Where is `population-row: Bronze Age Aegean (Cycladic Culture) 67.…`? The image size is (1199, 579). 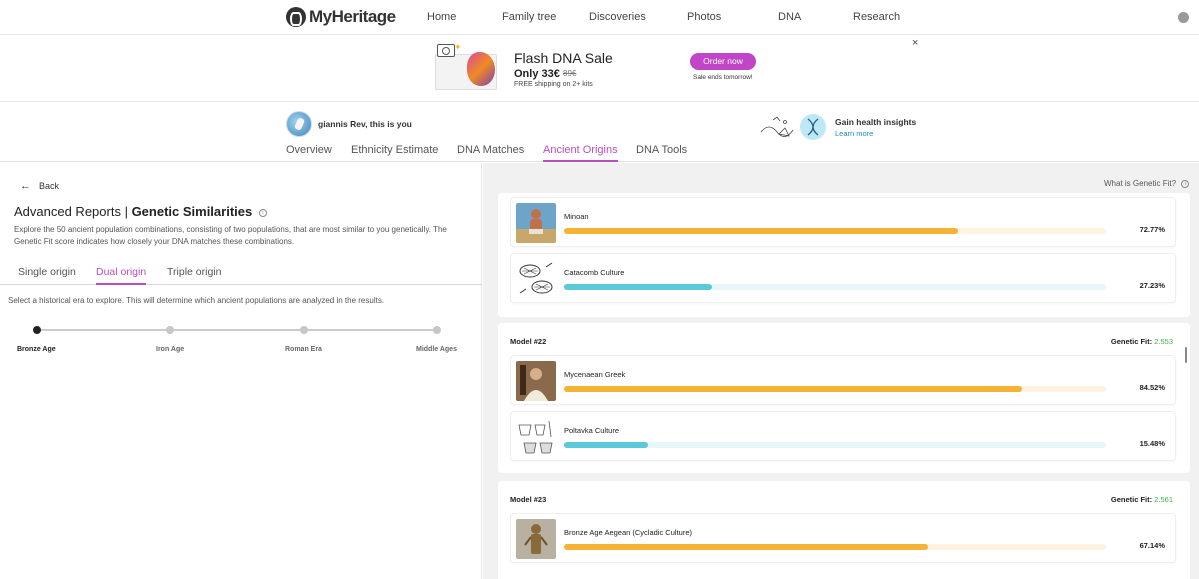 population-row: Bronze Age Aegean (Cycladic Culture) 67.… is located at coordinates (843, 538).